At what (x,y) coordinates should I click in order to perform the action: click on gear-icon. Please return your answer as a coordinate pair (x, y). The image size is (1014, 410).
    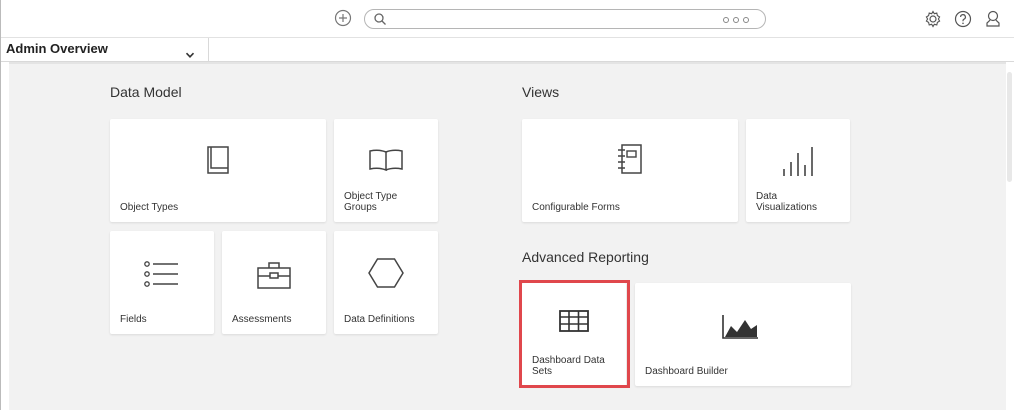
    Looking at the image, I should click on (933, 19).